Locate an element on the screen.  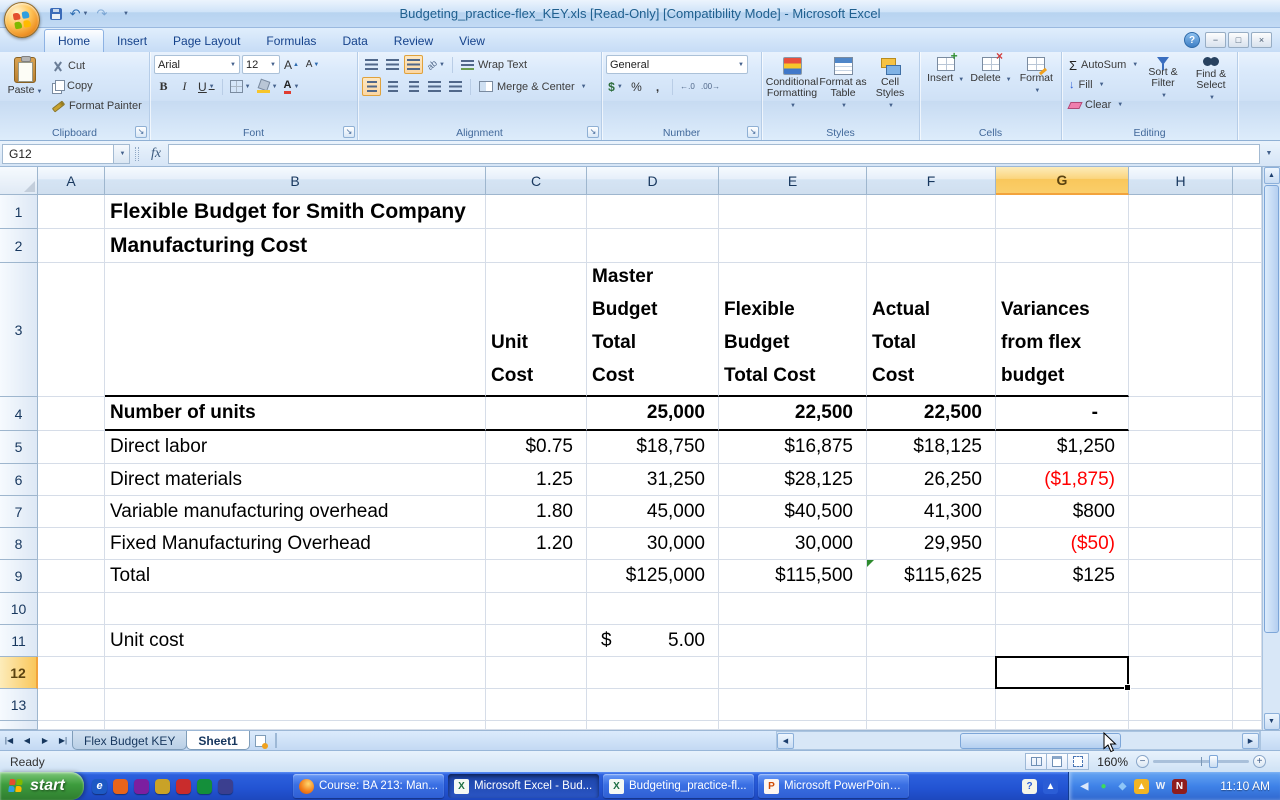
cell-E11 is located at coordinates (793, 641).